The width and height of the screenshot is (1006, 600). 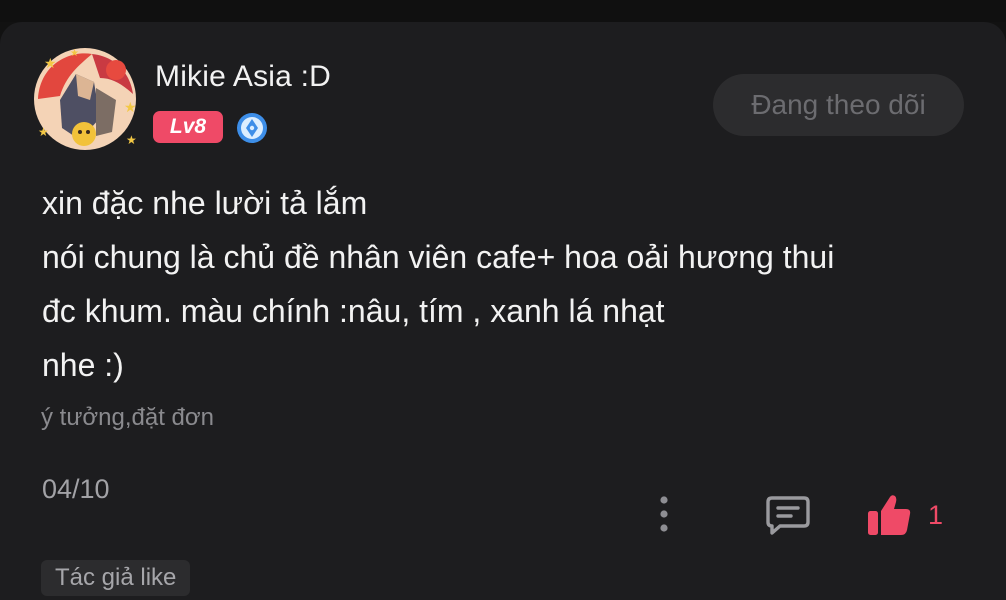 What do you see at coordinates (76, 489) in the screenshot?
I see `post-date: 04/10` at bounding box center [76, 489].